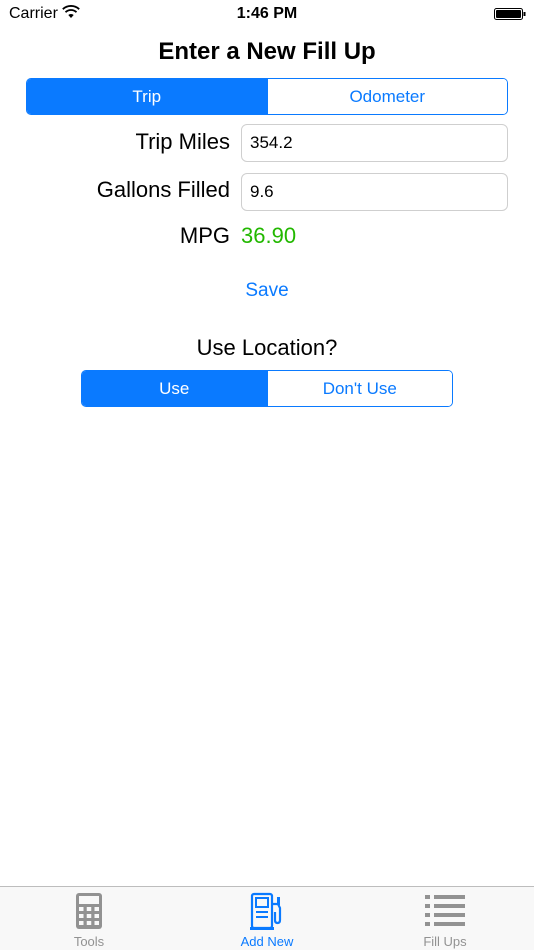 This screenshot has height=951, width=534. I want to click on tab-fill-ups-label: Fill Ups, so click(445, 941).